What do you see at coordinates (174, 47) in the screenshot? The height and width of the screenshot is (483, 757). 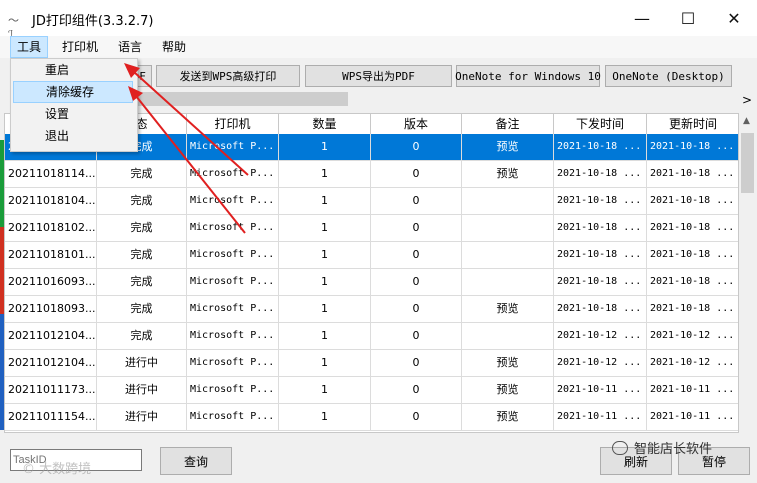 I see `menu-help: 帮助` at bounding box center [174, 47].